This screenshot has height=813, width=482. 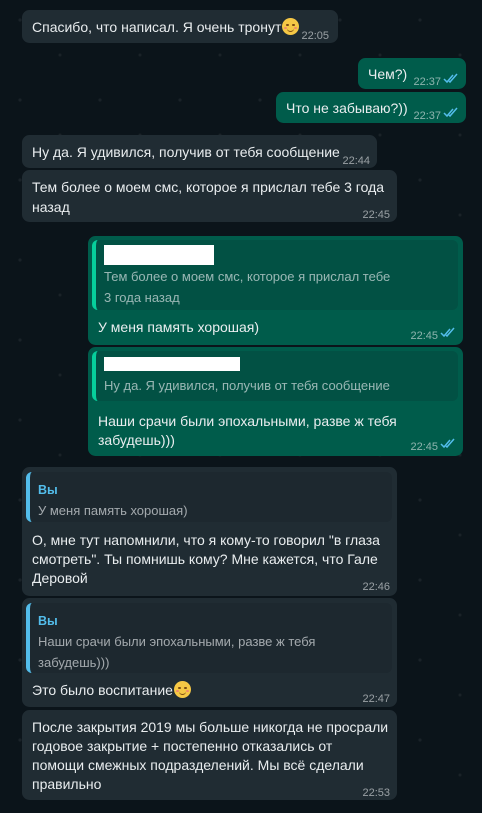 What do you see at coordinates (179, 327) in the screenshot?
I see `message-text: У меня память хорошая)` at bounding box center [179, 327].